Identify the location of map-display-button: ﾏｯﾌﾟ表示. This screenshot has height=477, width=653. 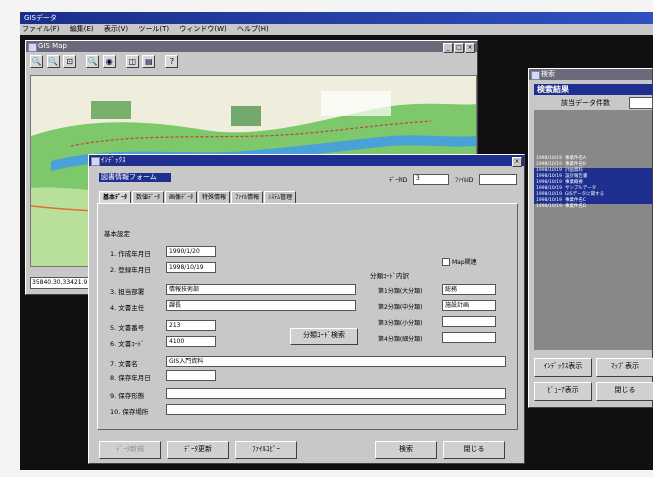
(624, 367).